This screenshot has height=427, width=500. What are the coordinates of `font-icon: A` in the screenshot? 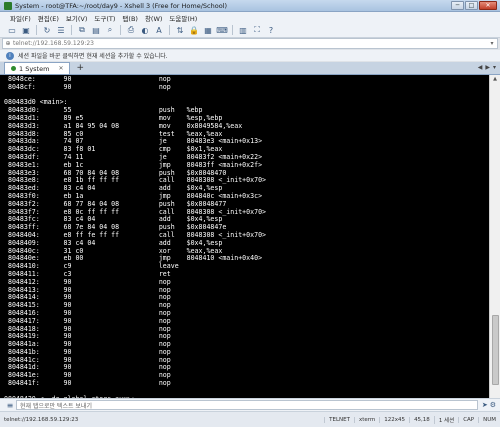 It's located at (159, 30).